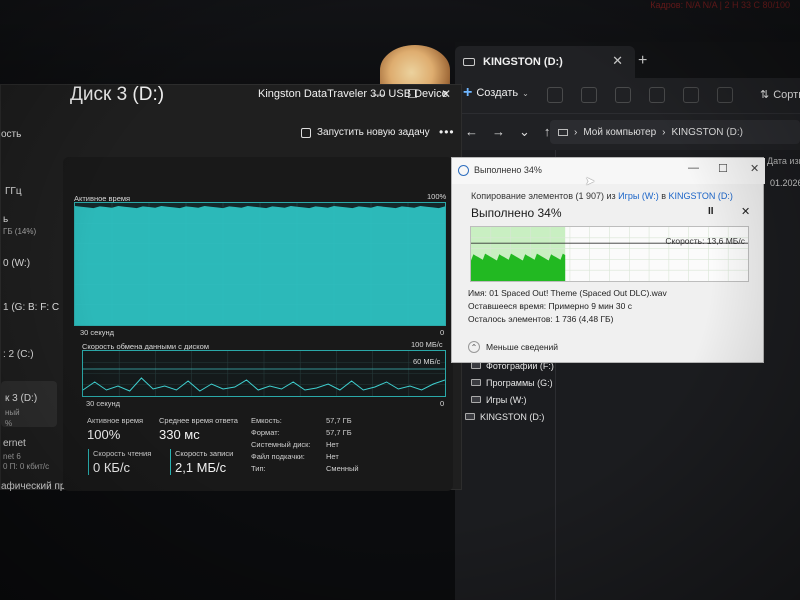 The width and height of the screenshot is (800, 600). What do you see at coordinates (506, 399) in the screenshot?
I see `nav-item-label: Игры (W:)` at bounding box center [506, 399].